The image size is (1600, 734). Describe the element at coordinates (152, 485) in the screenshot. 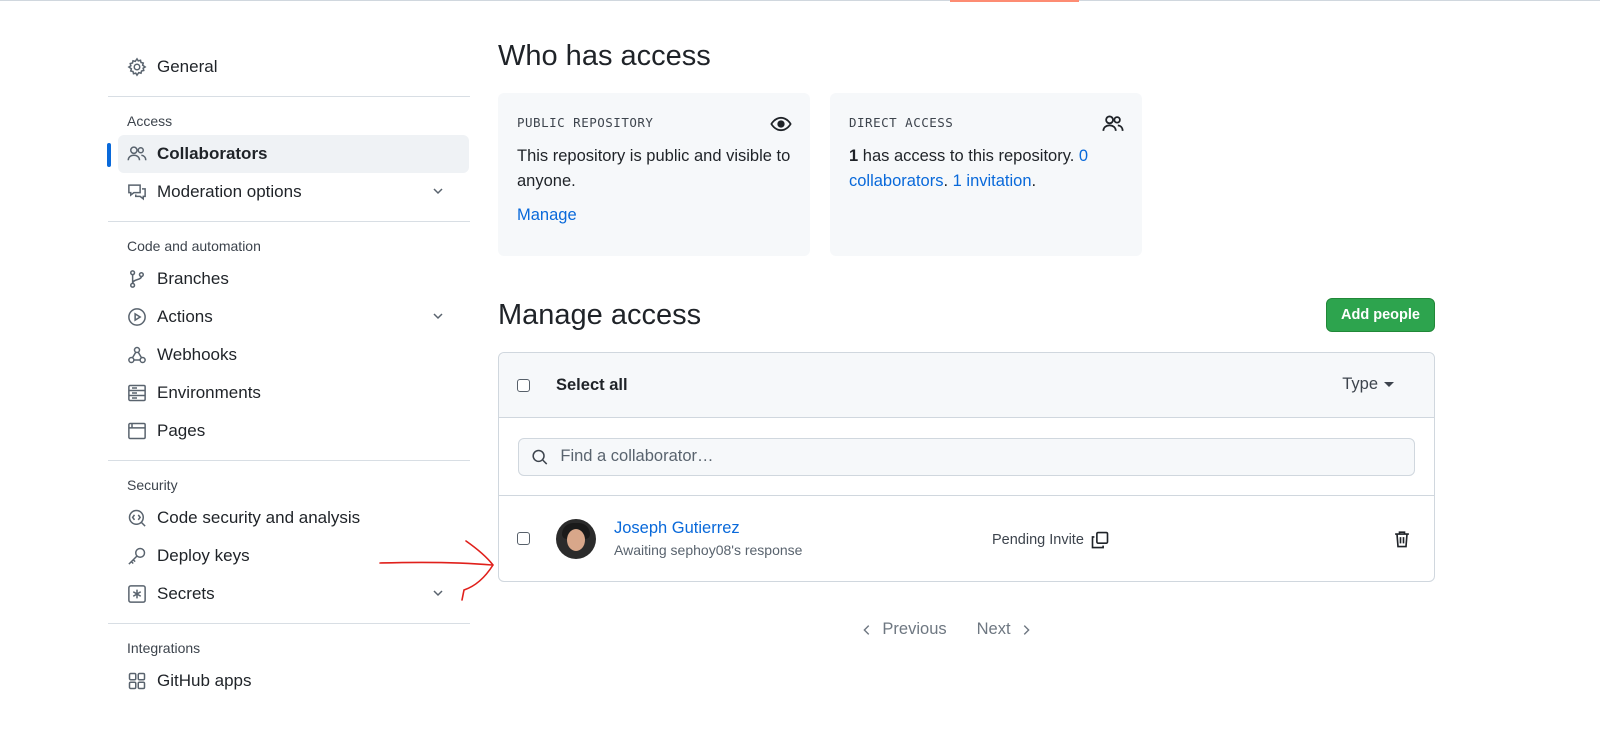

I see `section-heading-security: Security` at that location.